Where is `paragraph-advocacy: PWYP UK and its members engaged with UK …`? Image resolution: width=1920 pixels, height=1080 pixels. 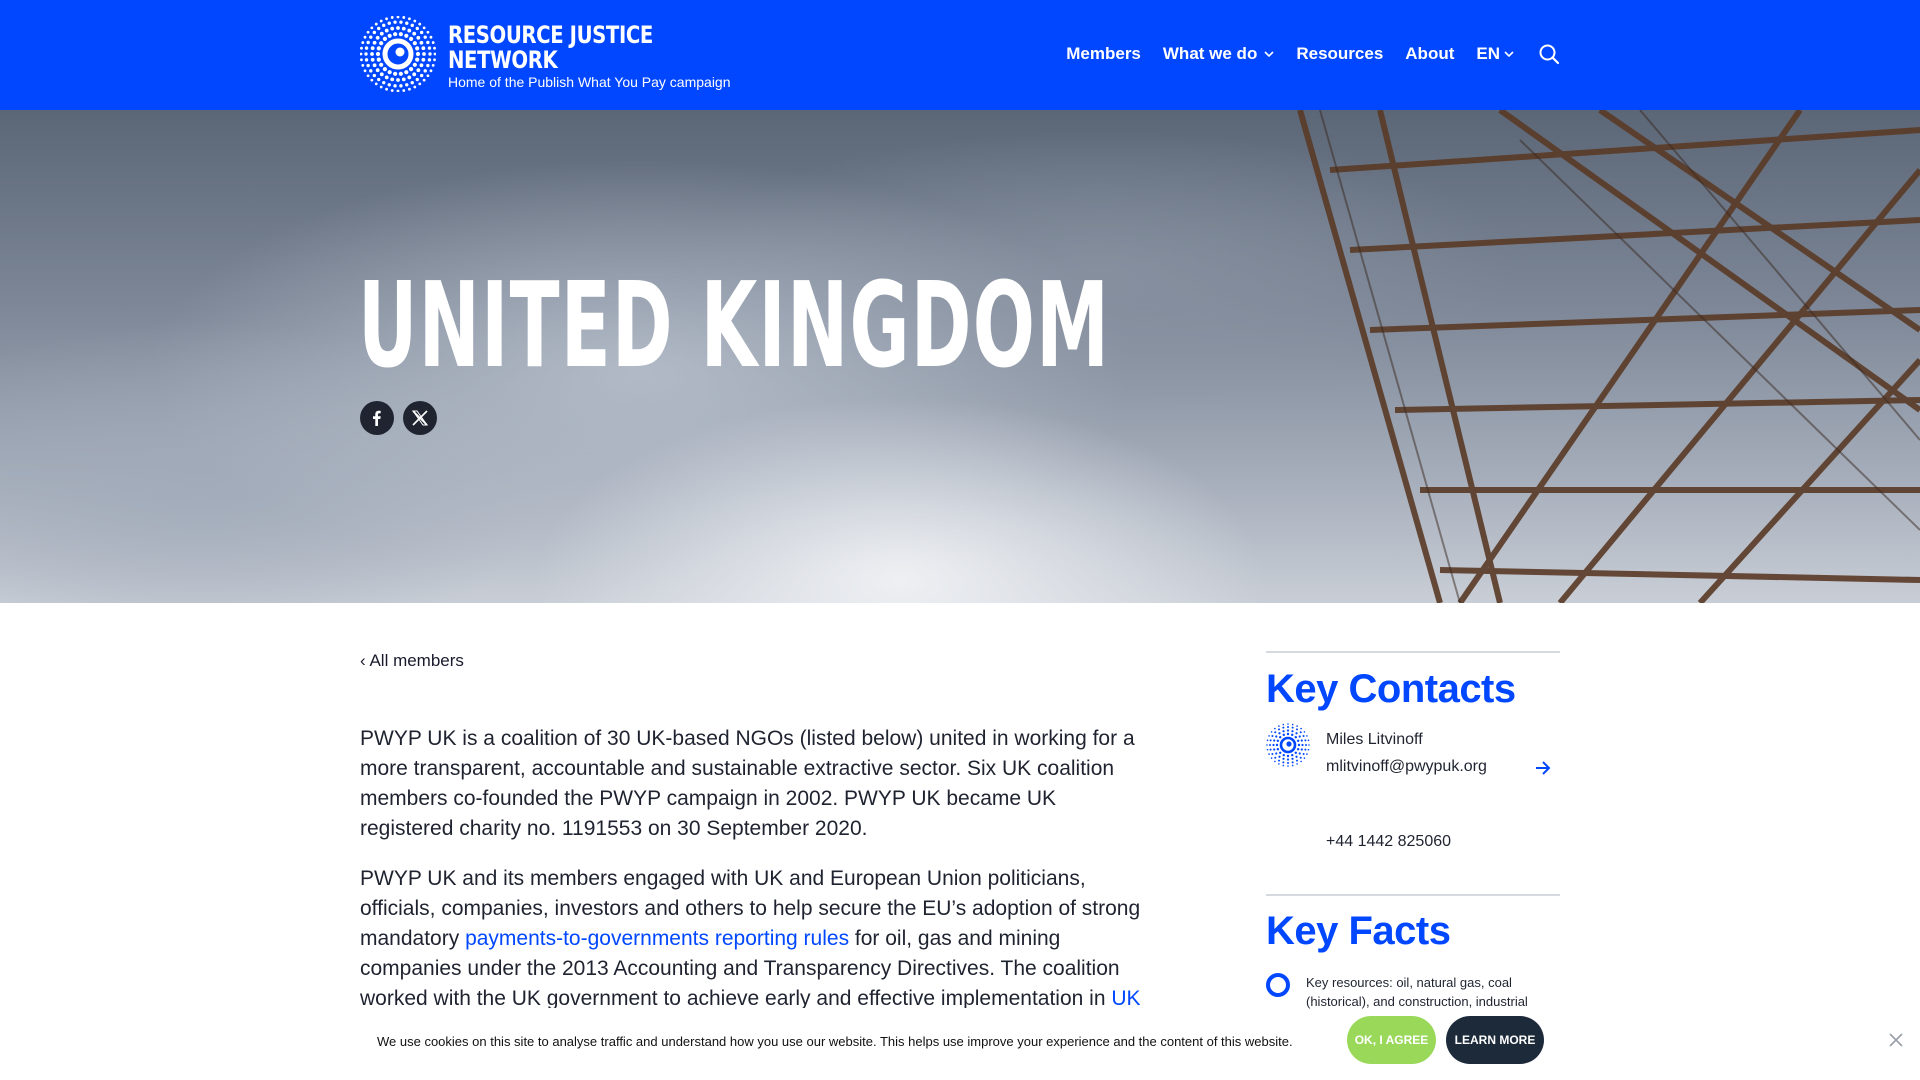
paragraph-advocacy: PWYP UK and its members engaged with UK … is located at coordinates (755, 936).